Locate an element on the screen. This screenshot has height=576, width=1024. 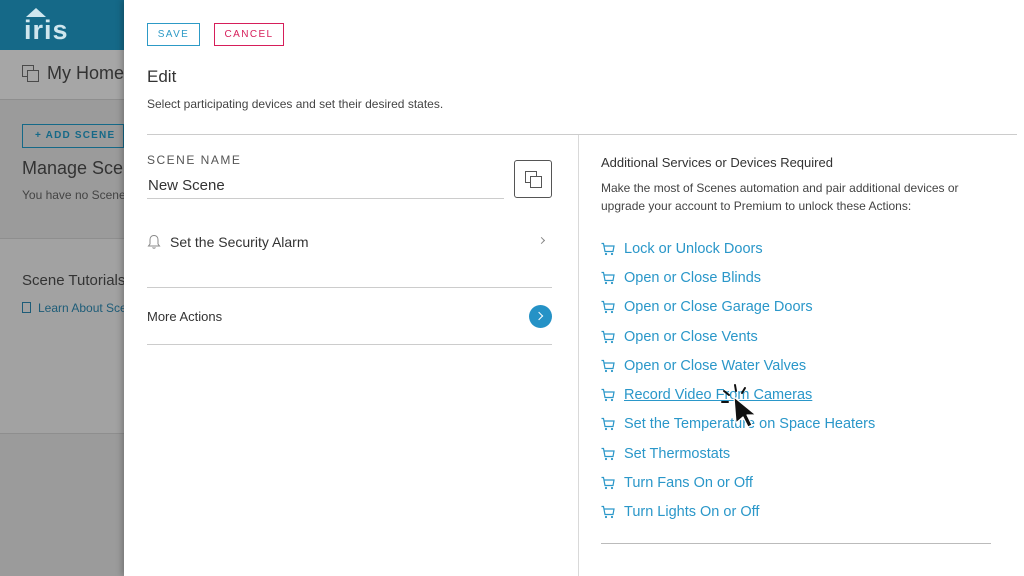
action-link: Turn Lights On or Off is located at coordinates (738, 512).